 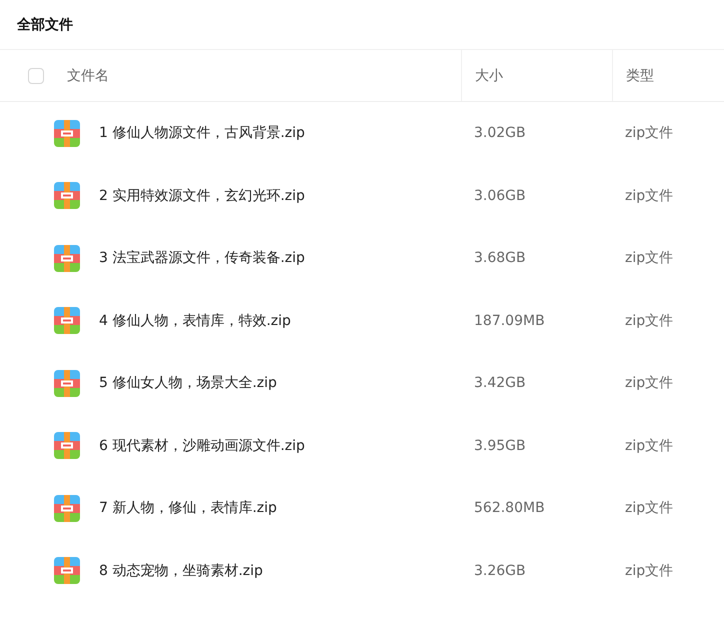 What do you see at coordinates (202, 133) in the screenshot?
I see `file-name: 1 修仙人物源文件，古风背景.zip` at bounding box center [202, 133].